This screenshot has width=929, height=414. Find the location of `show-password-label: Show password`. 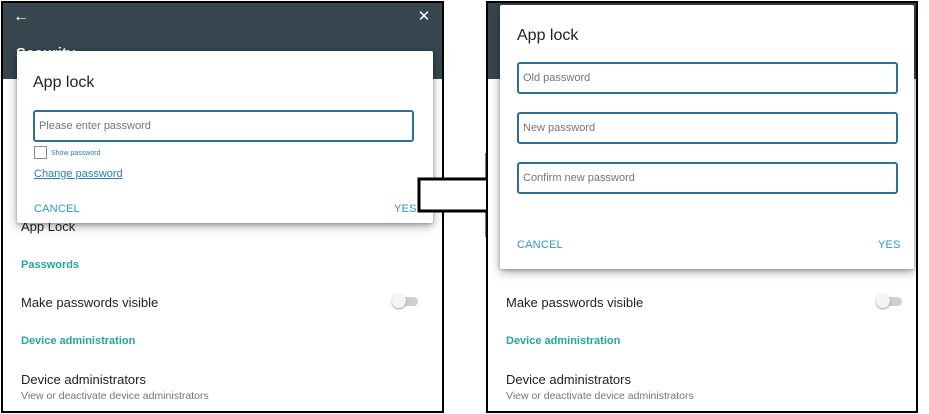

show-password-label: Show password is located at coordinates (76, 153).